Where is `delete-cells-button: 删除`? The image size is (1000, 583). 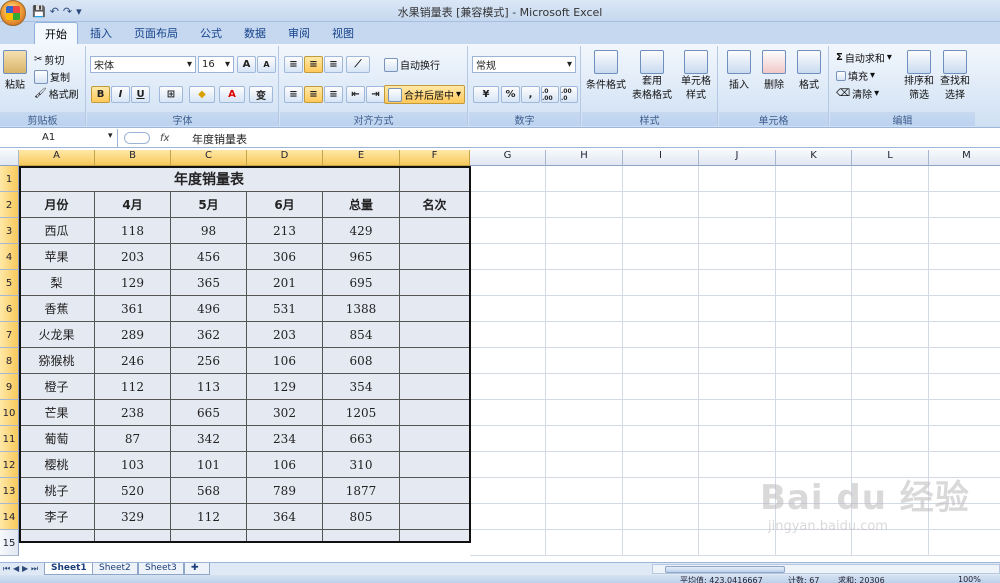 delete-cells-button: 删除 is located at coordinates (774, 70).